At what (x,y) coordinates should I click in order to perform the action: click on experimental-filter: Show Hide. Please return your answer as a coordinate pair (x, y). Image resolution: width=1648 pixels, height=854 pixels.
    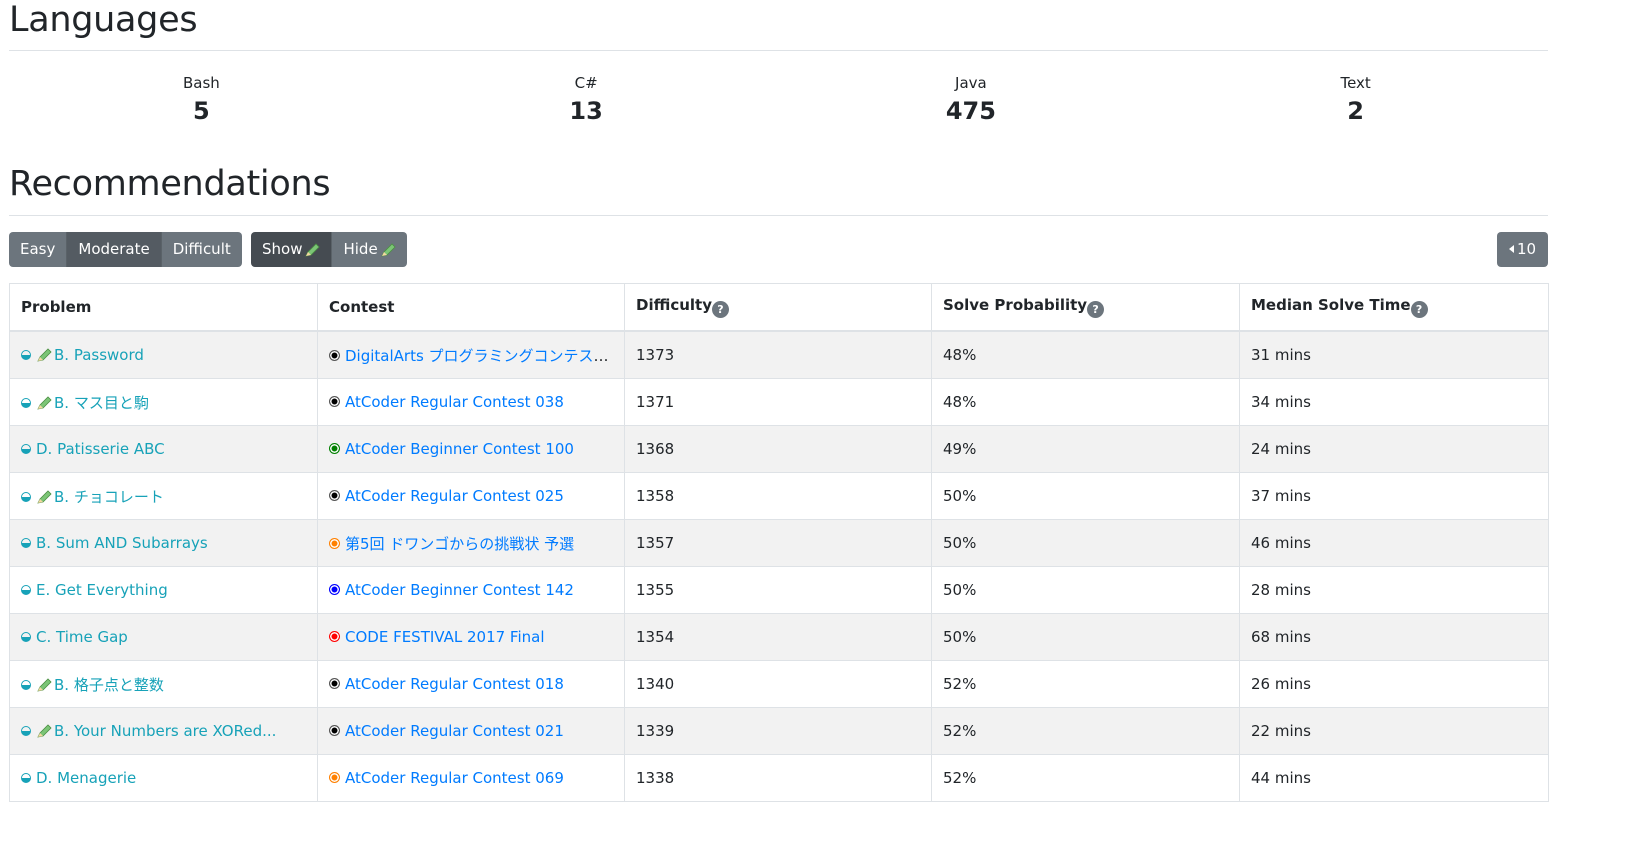
    Looking at the image, I should click on (329, 249).